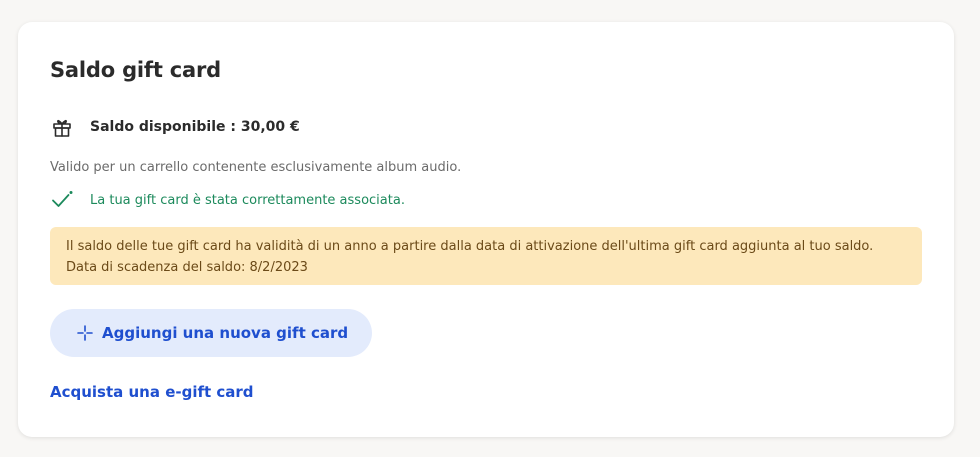  What do you see at coordinates (225, 333) in the screenshot?
I see `add-gift-card-label: Aggiungi una nuova gift card` at bounding box center [225, 333].